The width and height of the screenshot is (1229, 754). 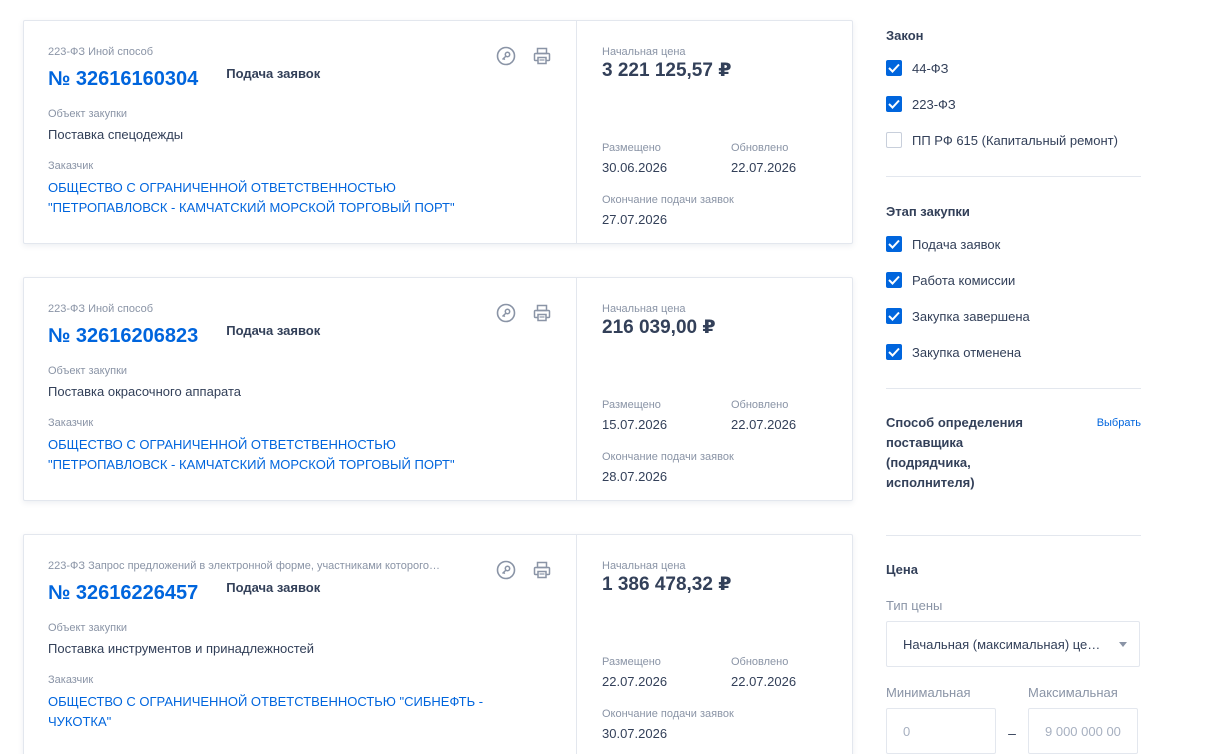 I want to click on checkbox-label: Работа комиссии, so click(x=964, y=280).